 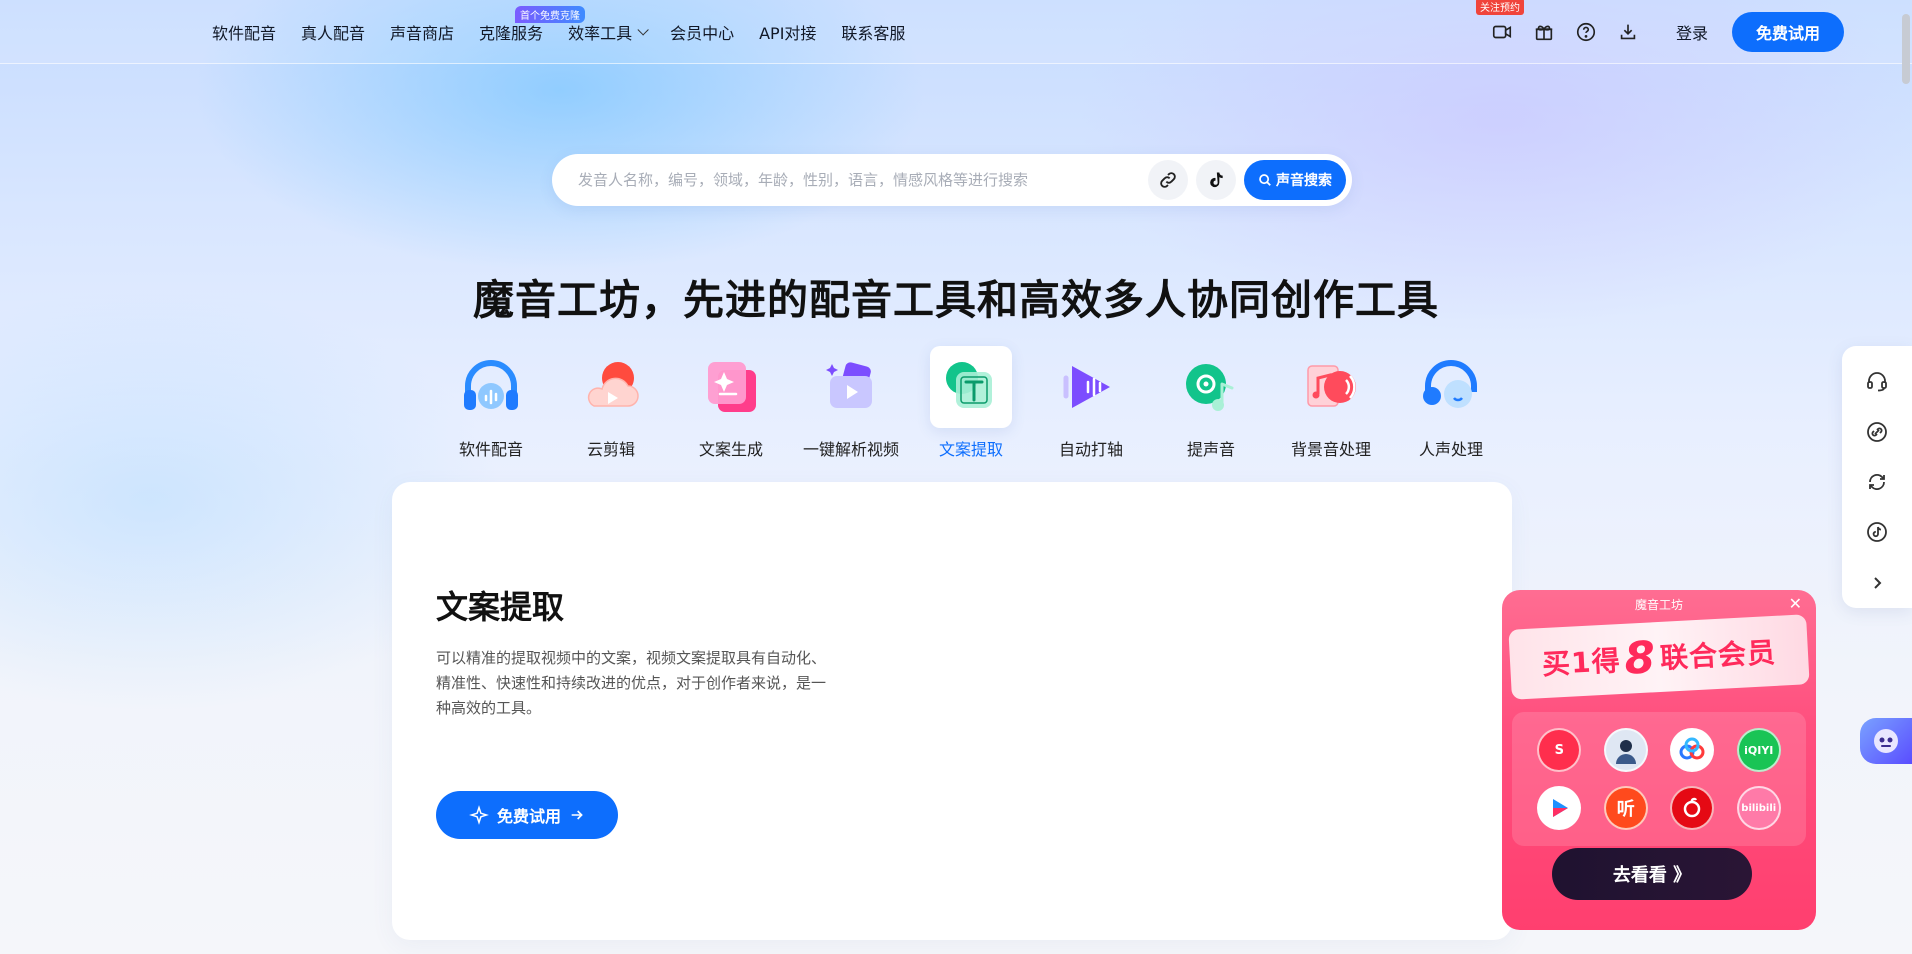 I want to click on promo-brand: 魔音工坊, so click(x=1658, y=604).